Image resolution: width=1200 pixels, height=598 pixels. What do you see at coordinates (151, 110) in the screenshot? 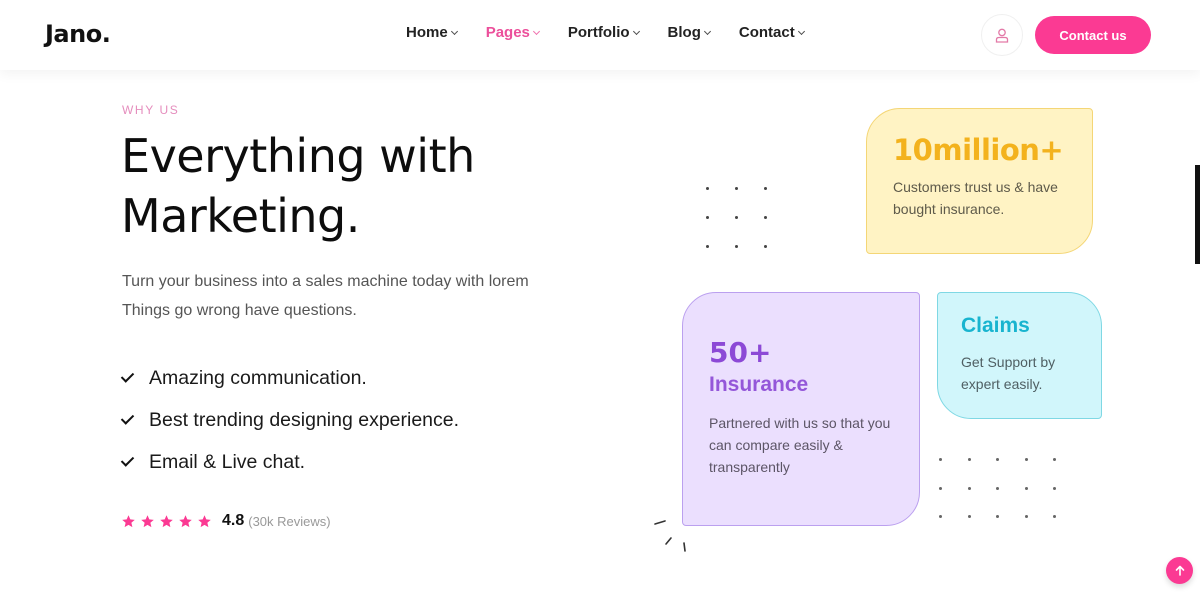
I see `section-eyebrow: WHY US` at bounding box center [151, 110].